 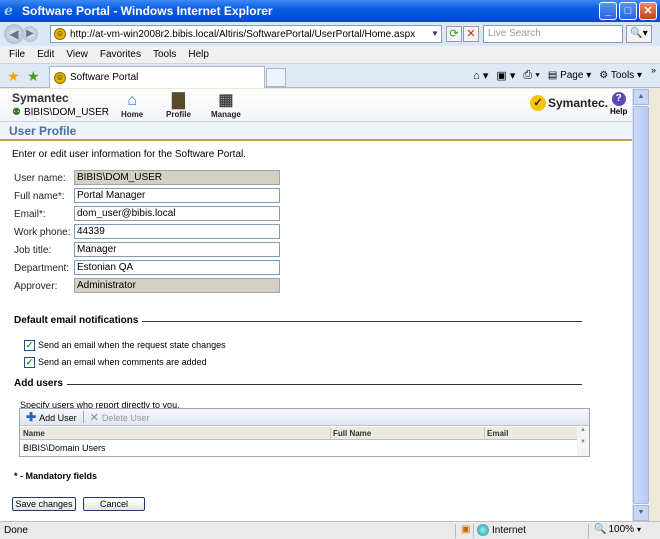 I want to click on print-icon: ⎙ ▾, so click(x=531, y=75).